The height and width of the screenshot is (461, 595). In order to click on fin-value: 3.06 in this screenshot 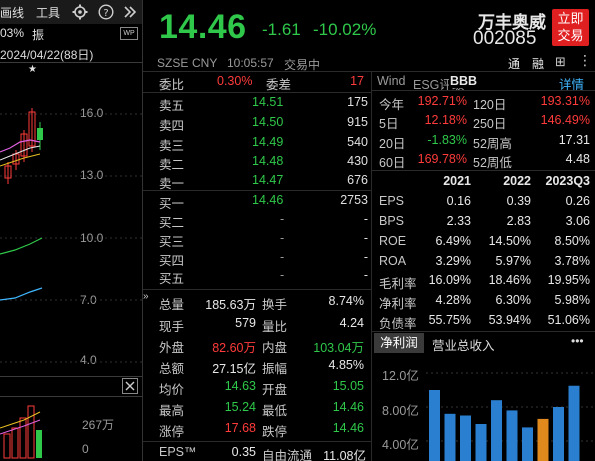, I will do `click(577, 221)`.